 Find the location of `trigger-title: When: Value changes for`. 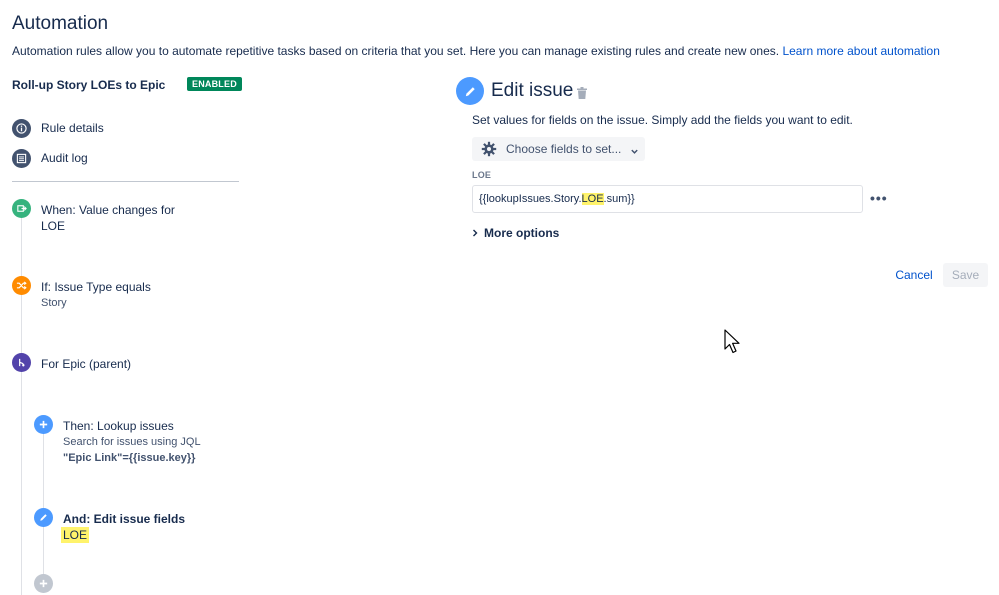

trigger-title: When: Value changes for is located at coordinates (108, 210).